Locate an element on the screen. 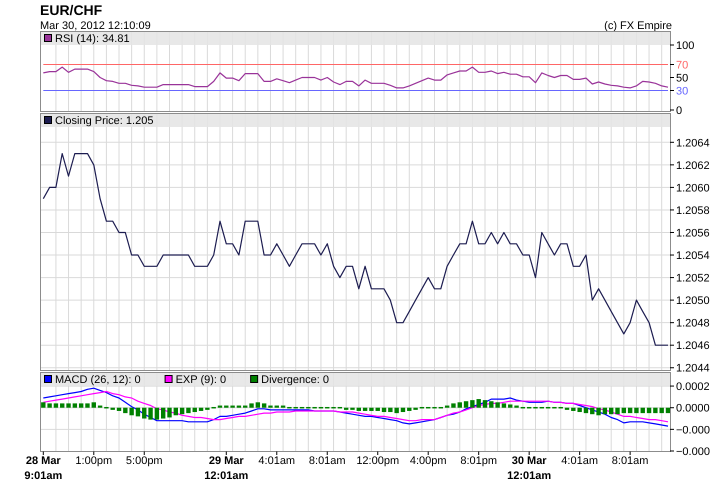 The width and height of the screenshot is (710, 487). axis-label: 30 is located at coordinates (682, 92).